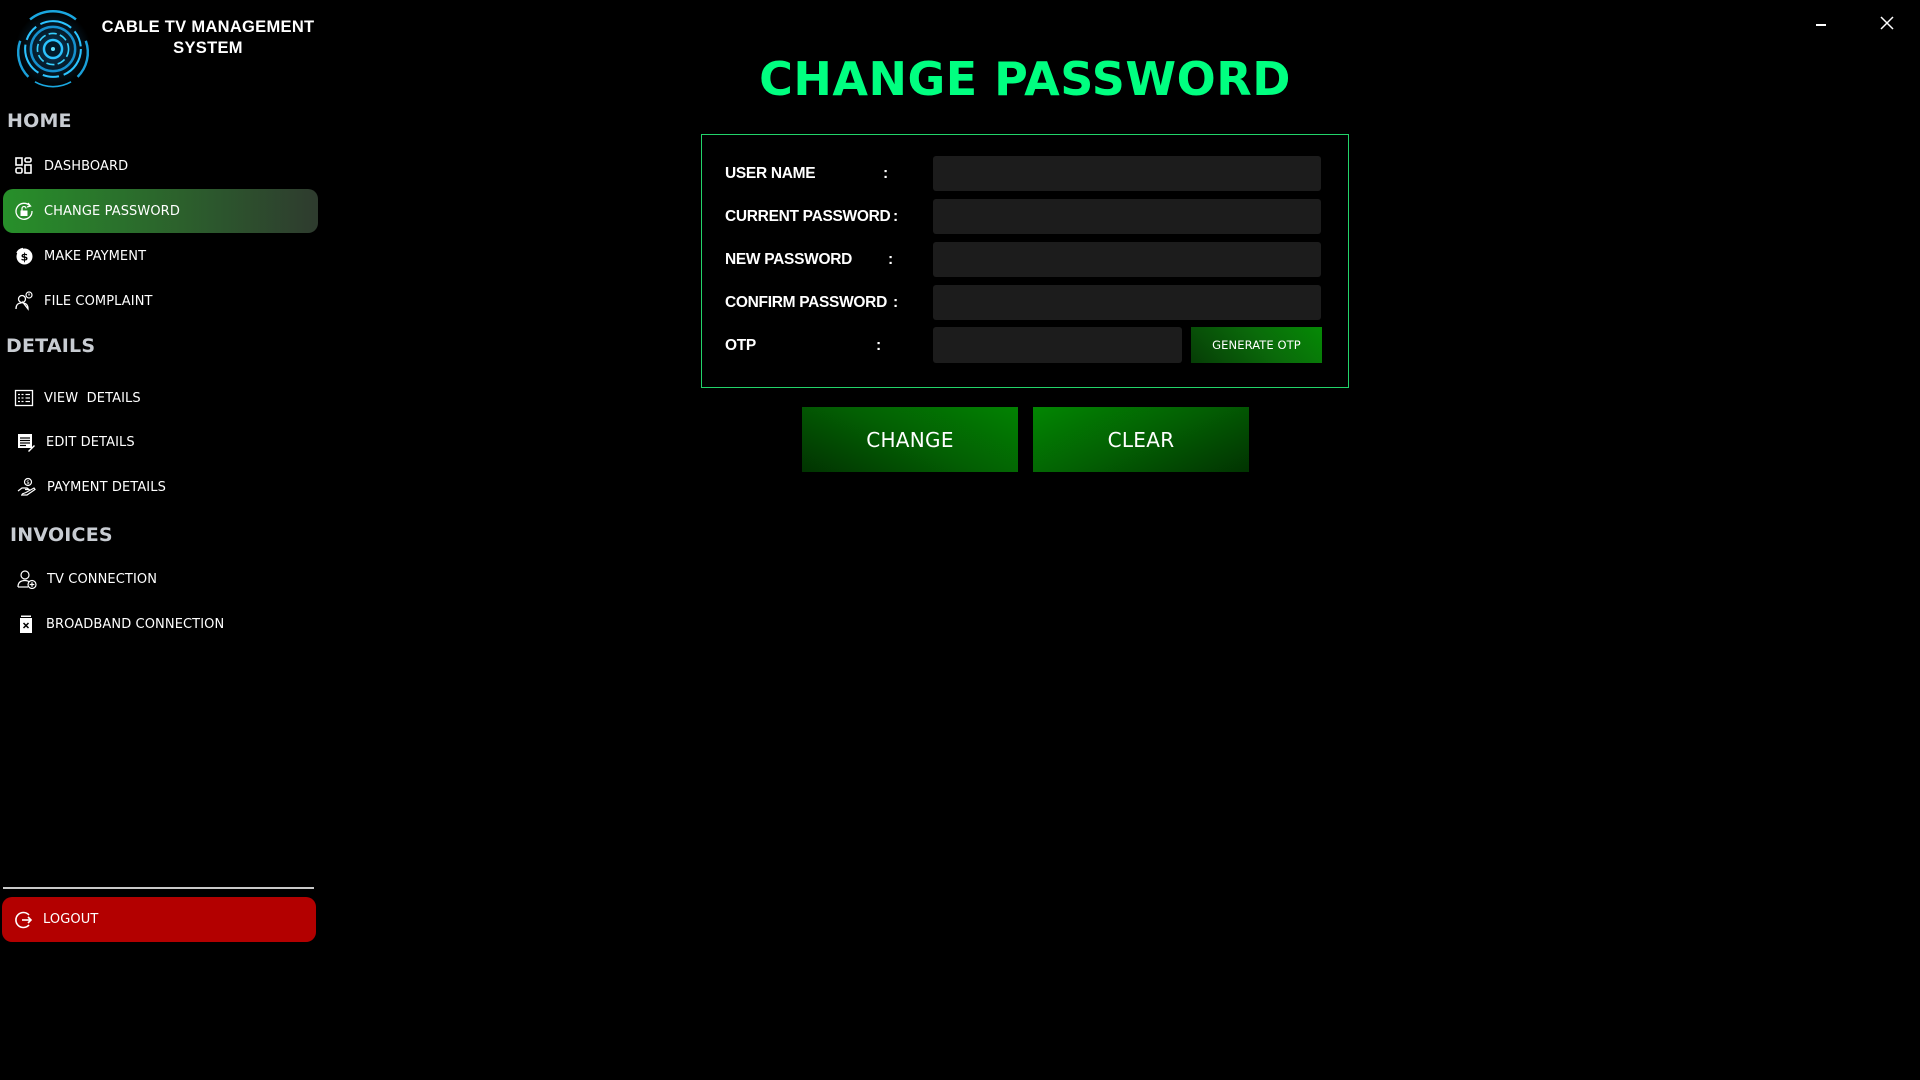 The width and height of the screenshot is (1920, 1080). What do you see at coordinates (160, 579) in the screenshot?
I see `sidebar-item-tv-connection: TV CONNECTION` at bounding box center [160, 579].